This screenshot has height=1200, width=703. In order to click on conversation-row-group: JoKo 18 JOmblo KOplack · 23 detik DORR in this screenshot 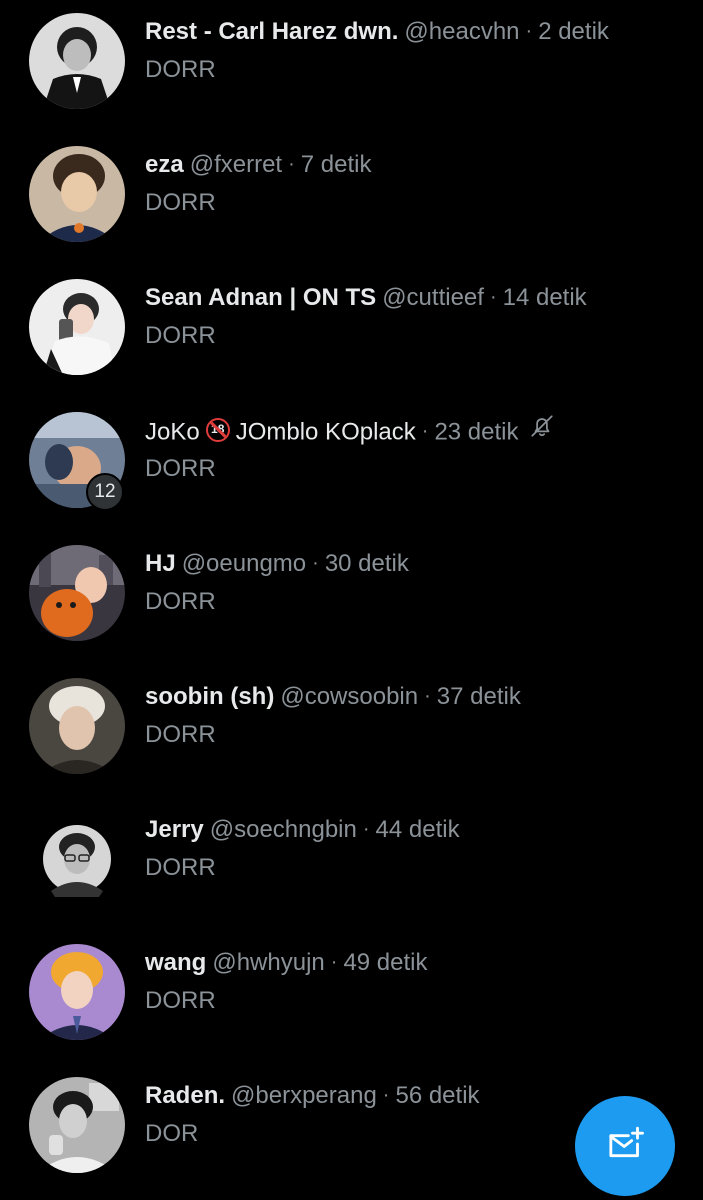, I will do `click(351, 465)`.